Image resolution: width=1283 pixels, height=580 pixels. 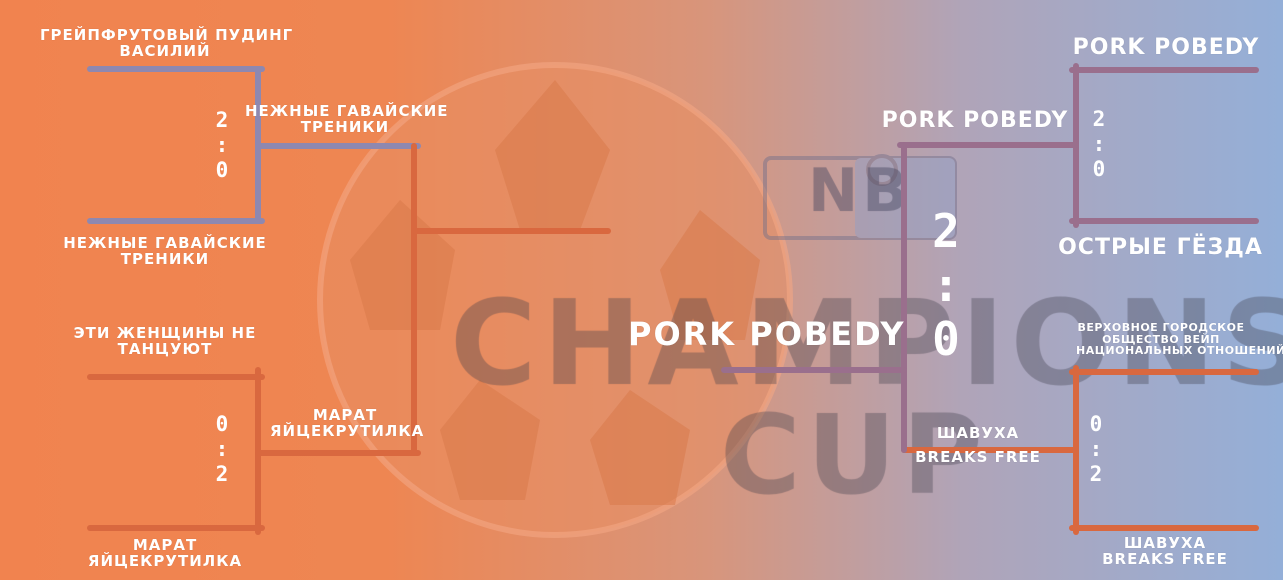 I want to click on right-qf1-score: 2 : 0, so click(x=1099, y=144).